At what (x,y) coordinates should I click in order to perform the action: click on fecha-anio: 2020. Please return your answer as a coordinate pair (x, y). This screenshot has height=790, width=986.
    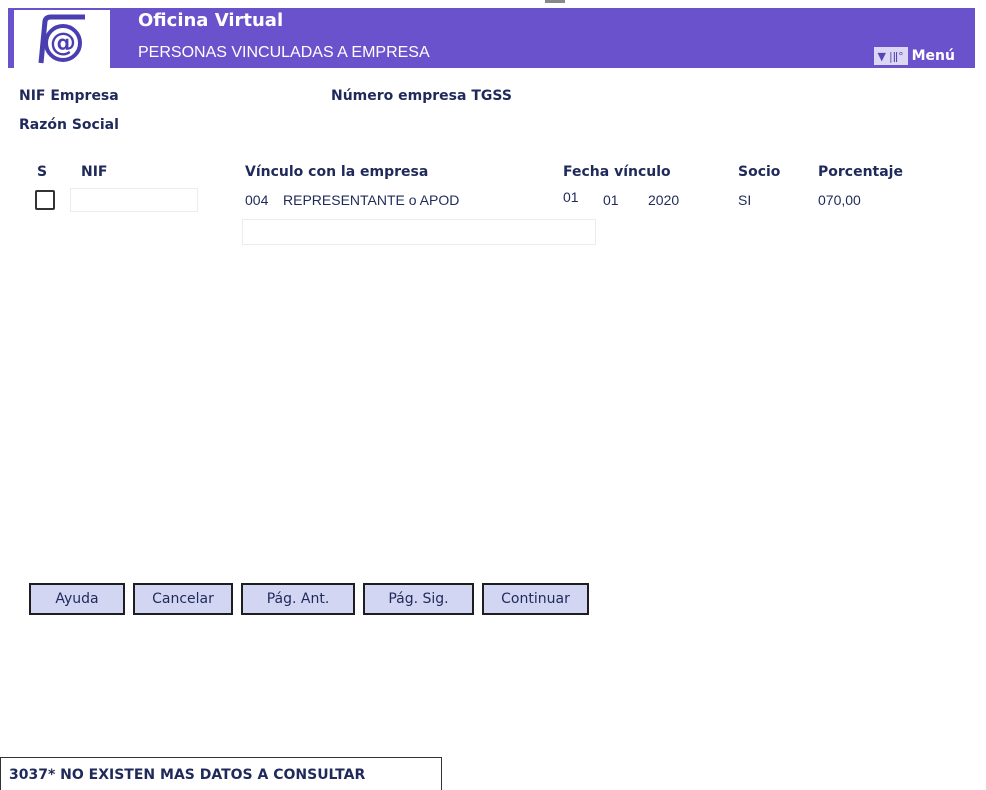
    Looking at the image, I should click on (664, 200).